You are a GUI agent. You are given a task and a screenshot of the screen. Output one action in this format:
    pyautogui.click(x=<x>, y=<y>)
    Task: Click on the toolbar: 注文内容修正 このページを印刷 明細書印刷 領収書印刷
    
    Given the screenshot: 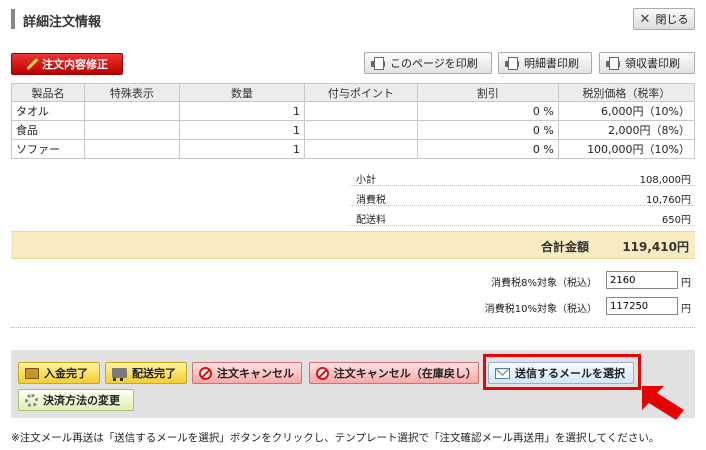 What is the action you would take?
    pyautogui.click(x=353, y=64)
    